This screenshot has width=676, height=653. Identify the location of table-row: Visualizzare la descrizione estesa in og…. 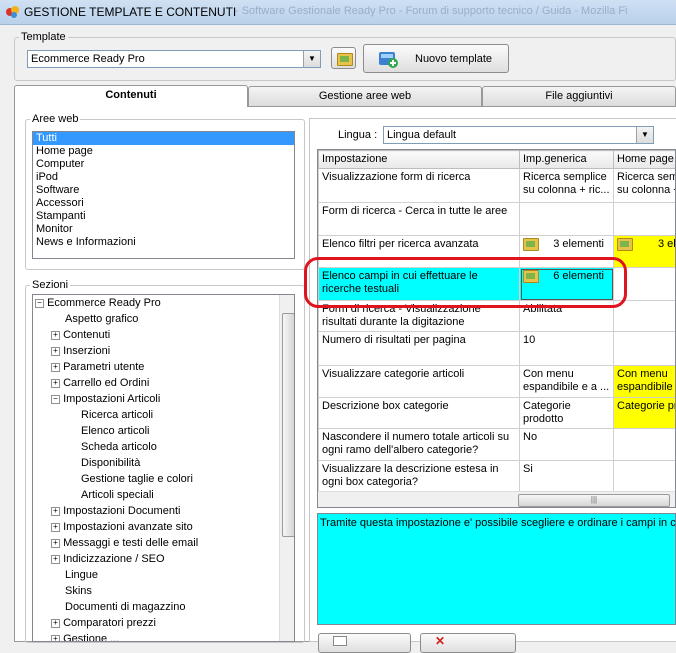
(497, 476).